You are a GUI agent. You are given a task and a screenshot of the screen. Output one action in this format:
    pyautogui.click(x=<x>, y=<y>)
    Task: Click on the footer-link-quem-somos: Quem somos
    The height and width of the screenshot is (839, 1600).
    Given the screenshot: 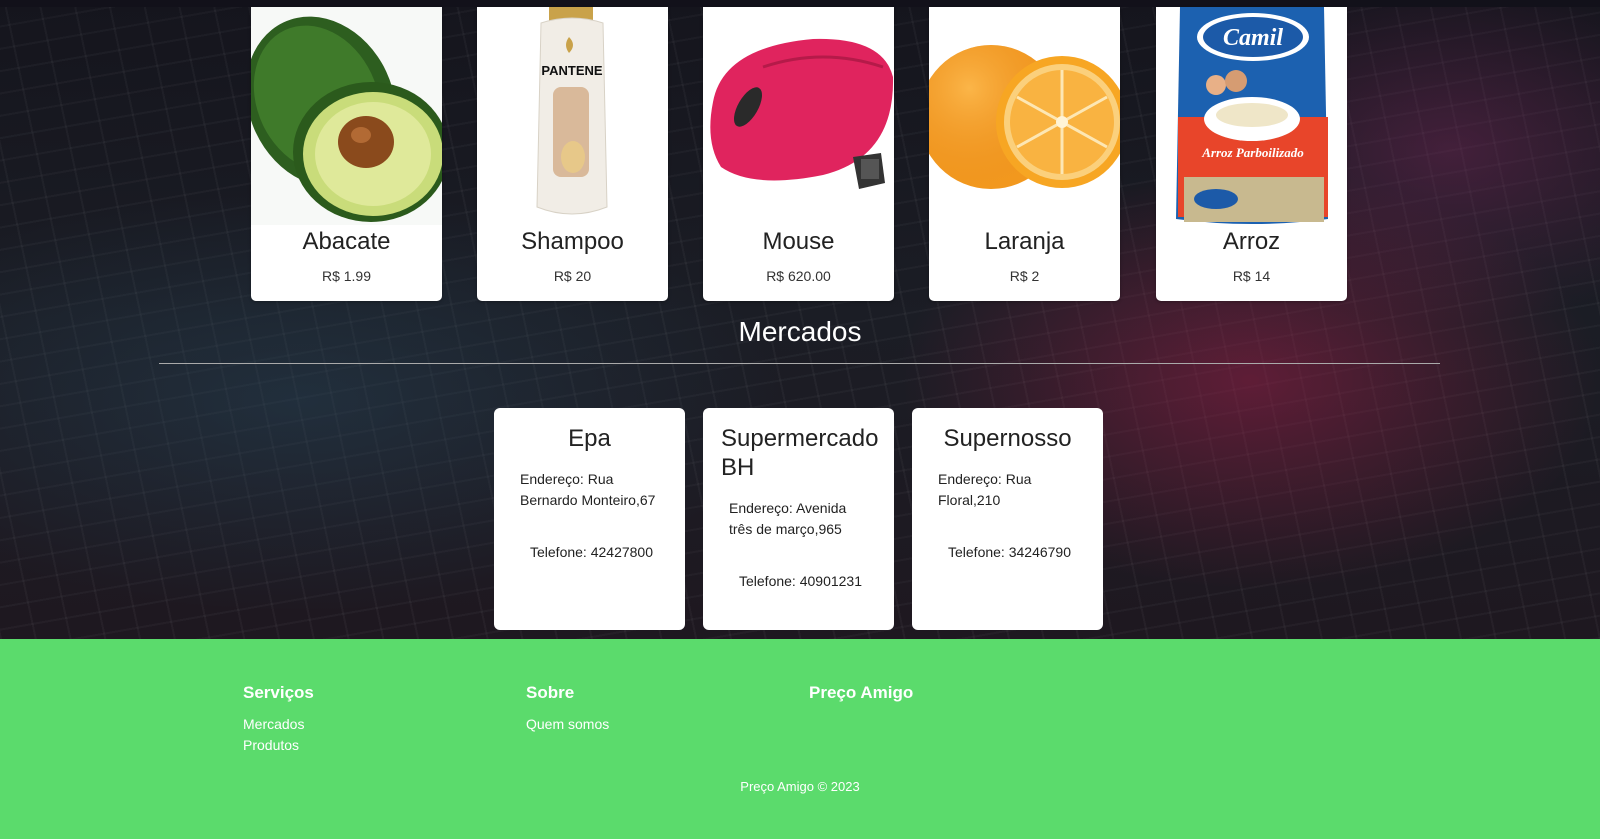 What is the action you would take?
    pyautogui.click(x=567, y=724)
    